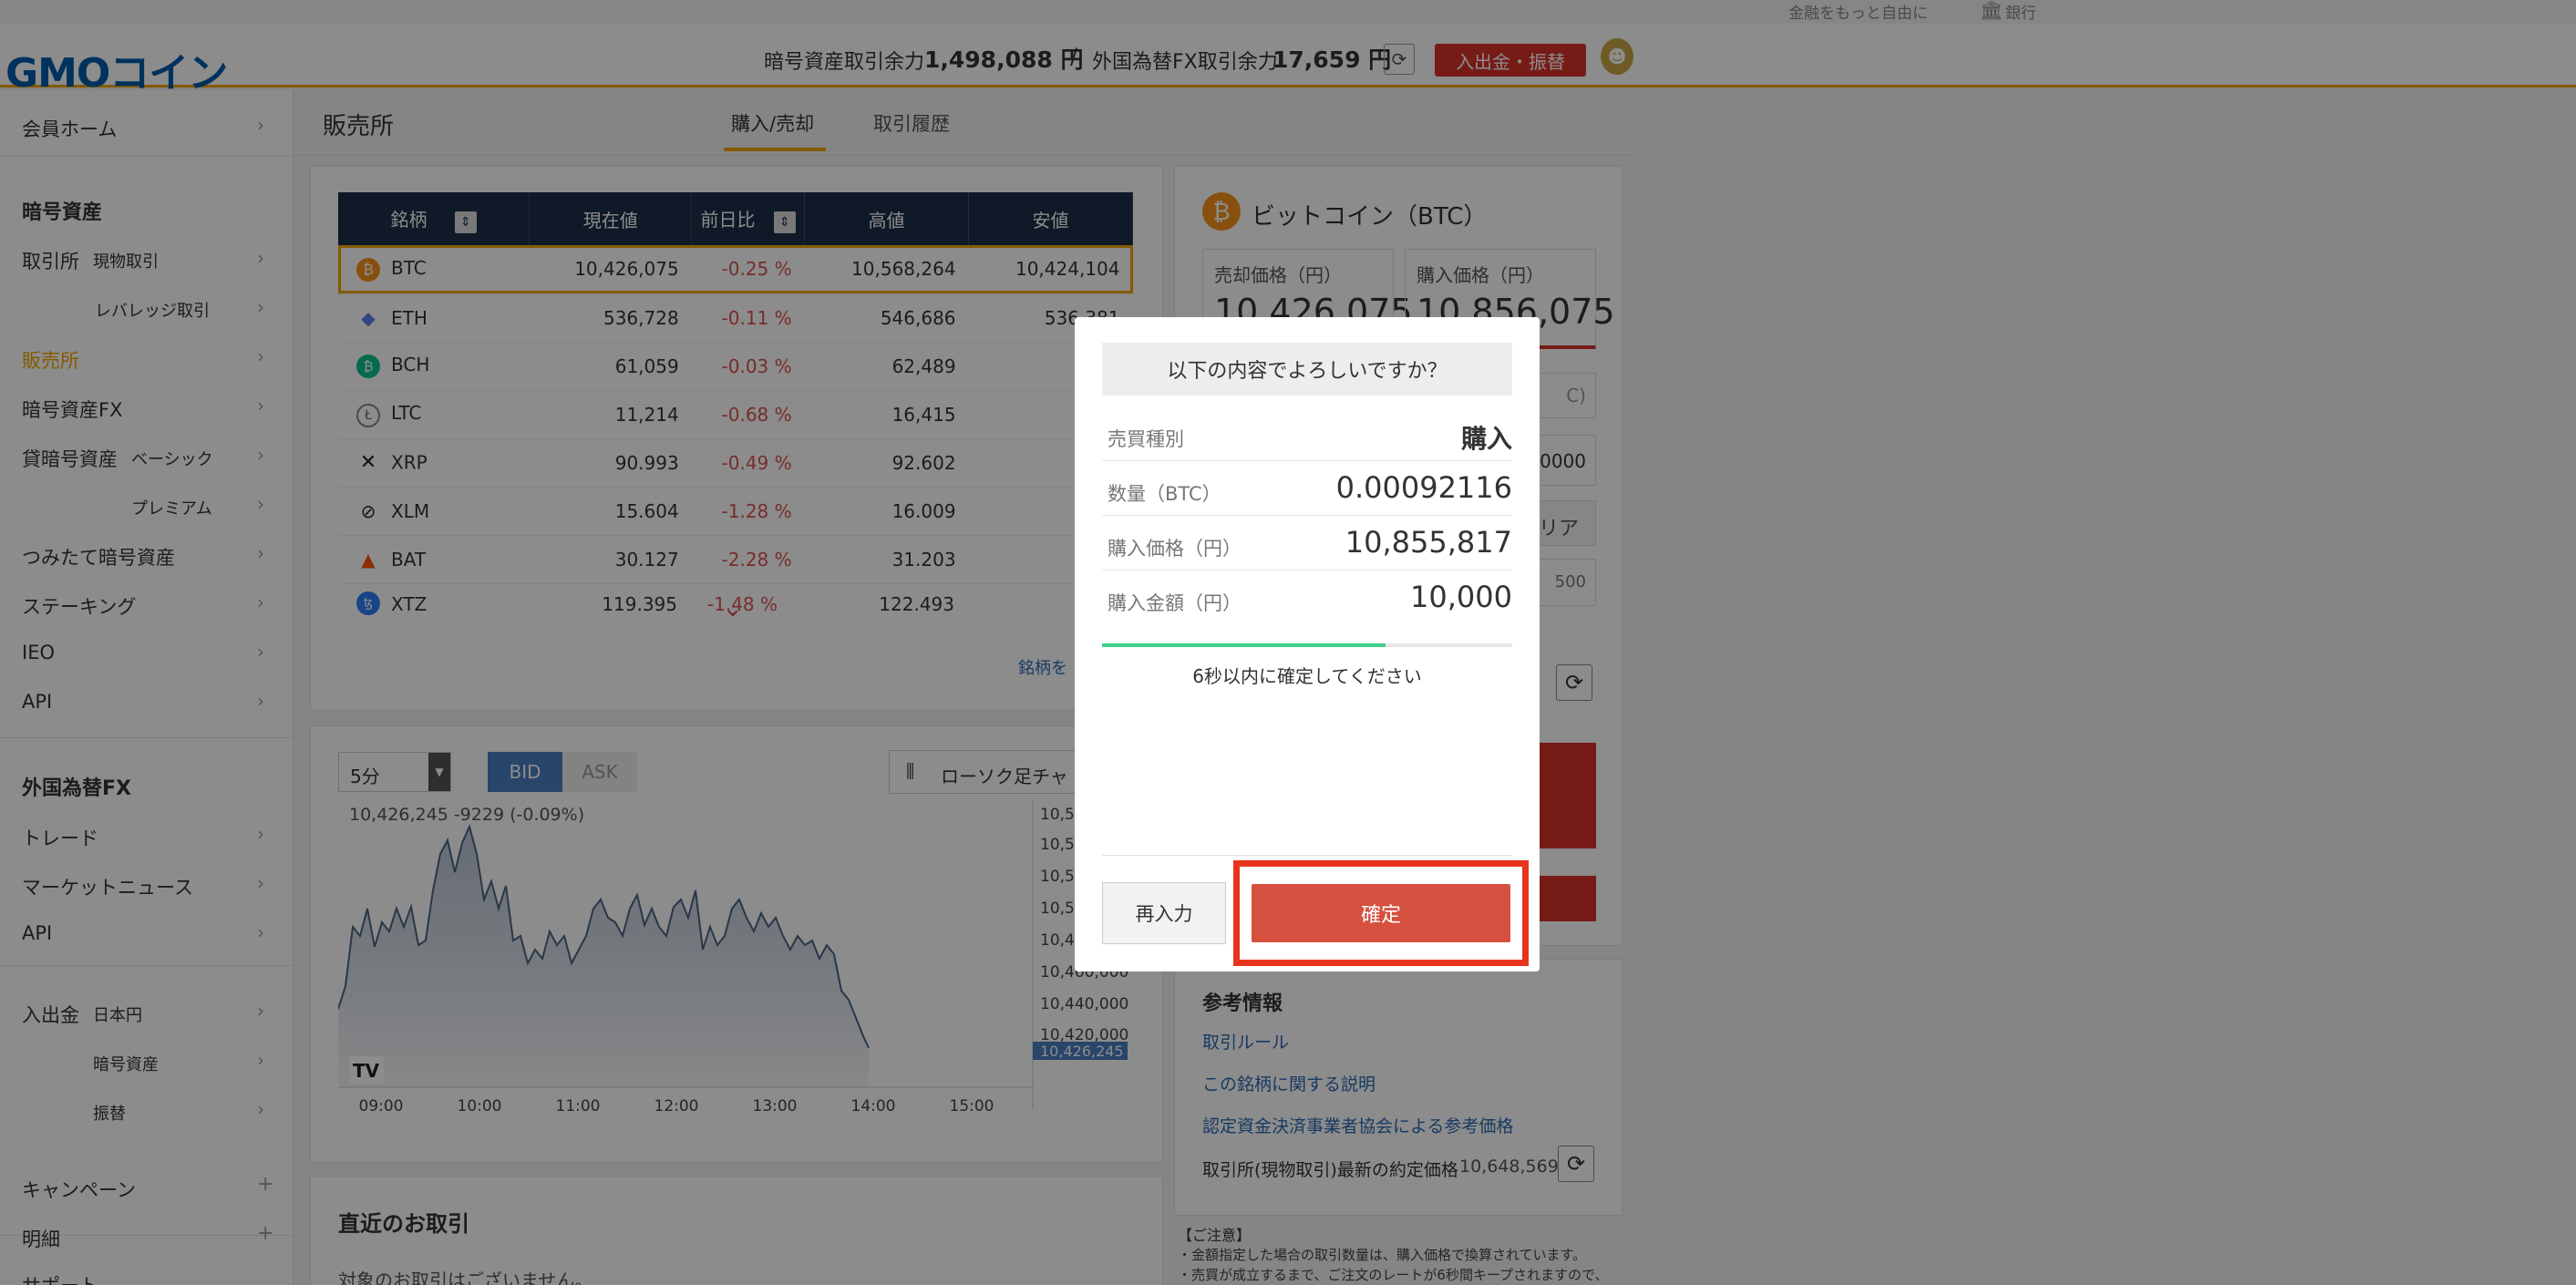  Describe the element at coordinates (1175, 603) in the screenshot. I see `buy-amount-label: 購入金額（円）` at that location.